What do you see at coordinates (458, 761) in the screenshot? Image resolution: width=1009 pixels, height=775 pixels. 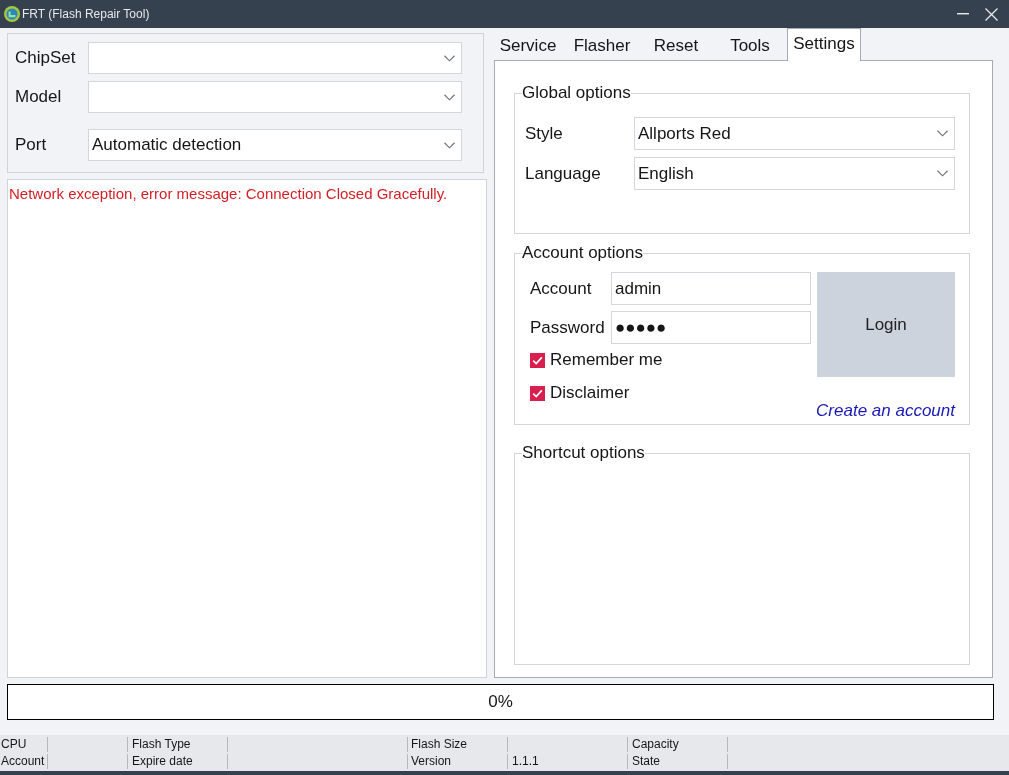 I see `status-label: Version` at bounding box center [458, 761].